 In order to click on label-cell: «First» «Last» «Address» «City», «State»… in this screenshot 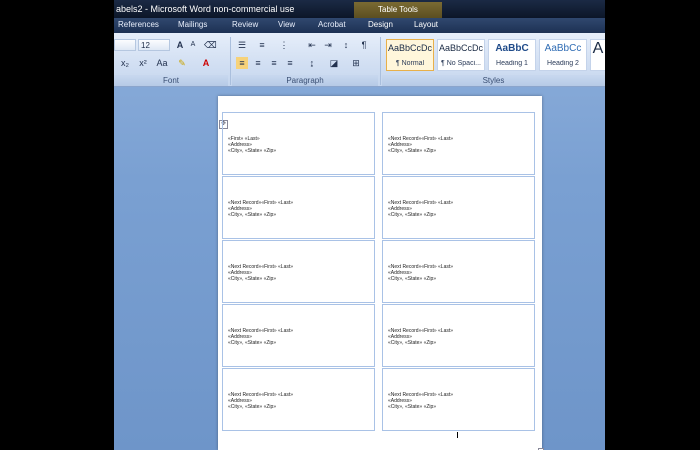, I will do `click(298, 143)`.